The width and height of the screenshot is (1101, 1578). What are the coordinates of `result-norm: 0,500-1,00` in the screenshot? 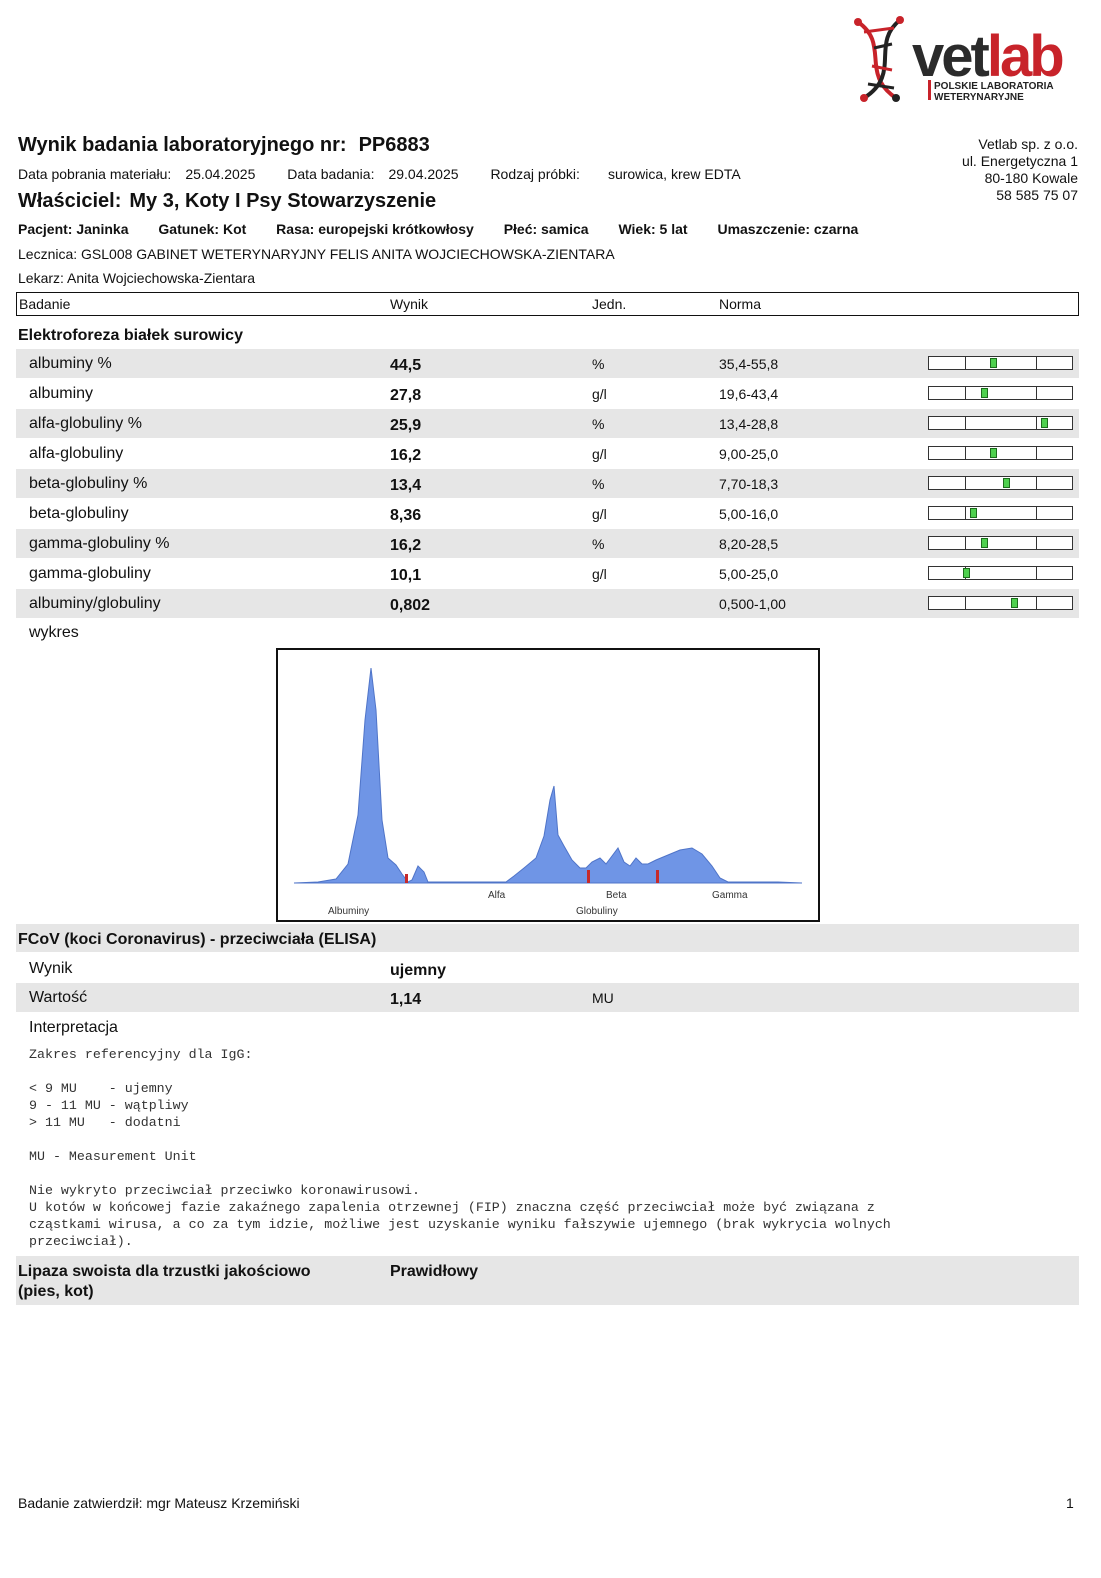 It's located at (752, 604).